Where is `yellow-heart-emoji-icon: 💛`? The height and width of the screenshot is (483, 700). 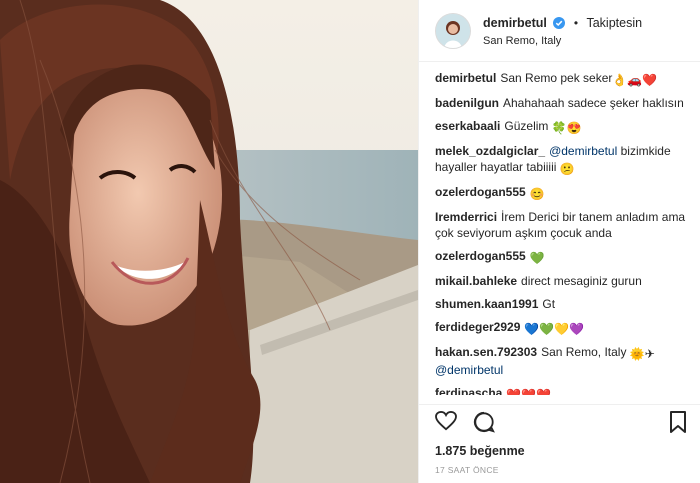 yellow-heart-emoji-icon: 💛 is located at coordinates (562, 329).